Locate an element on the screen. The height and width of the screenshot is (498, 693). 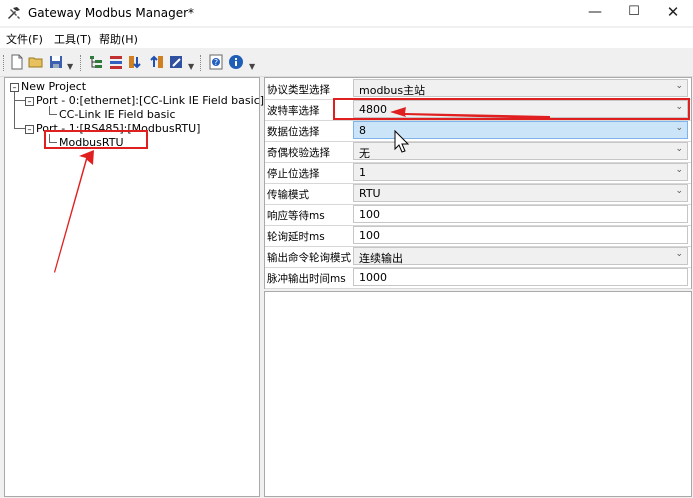
mouse-cursor-icon is located at coordinates (401, 141).